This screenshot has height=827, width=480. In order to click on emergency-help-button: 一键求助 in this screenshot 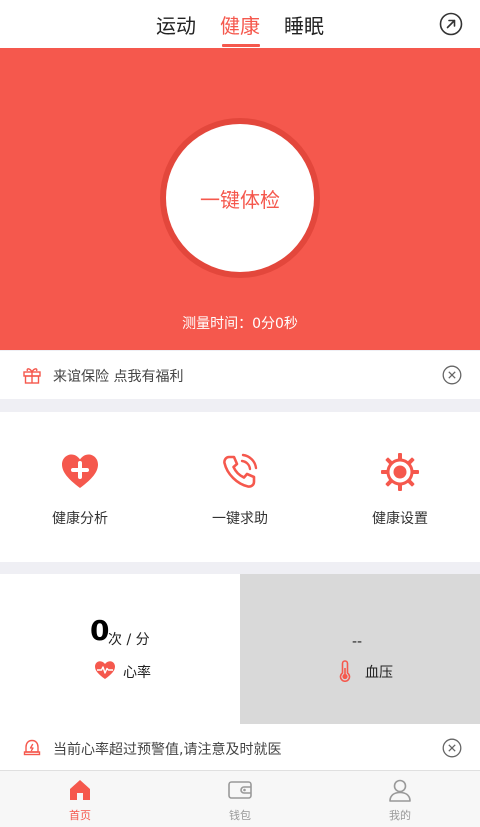, I will do `click(240, 497)`.